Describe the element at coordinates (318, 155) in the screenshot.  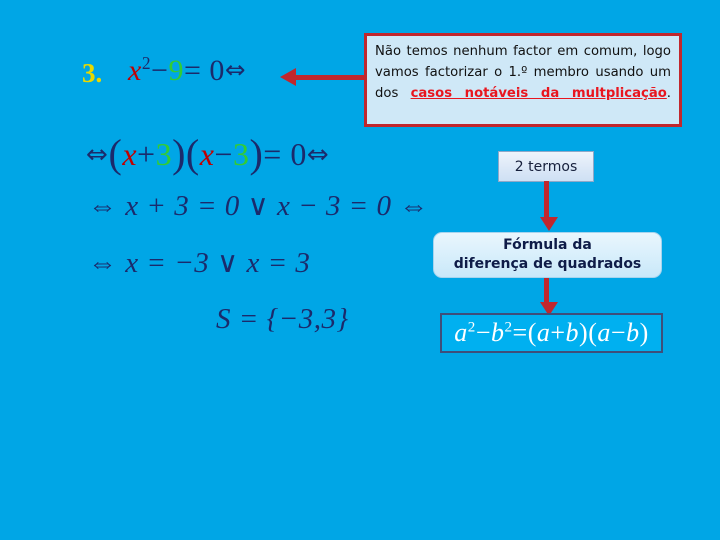
I see `equation-2-iff-end: ⇔` at that location.